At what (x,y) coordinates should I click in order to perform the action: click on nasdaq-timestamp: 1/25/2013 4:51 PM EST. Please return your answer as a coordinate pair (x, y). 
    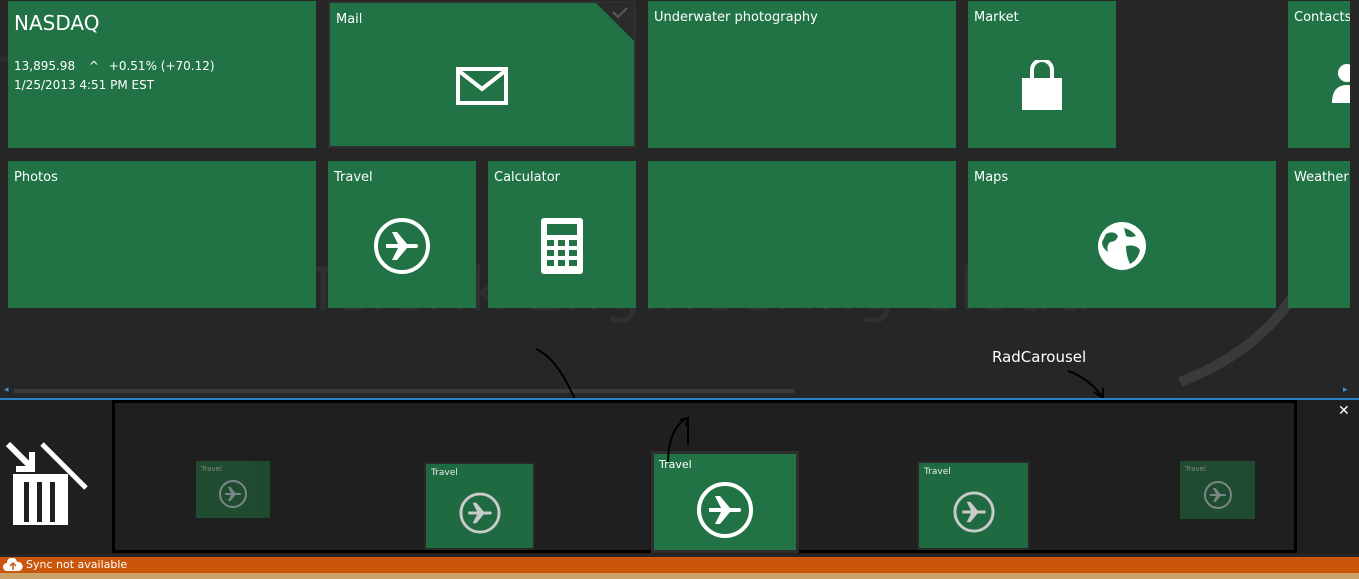
    Looking at the image, I should click on (84, 85).